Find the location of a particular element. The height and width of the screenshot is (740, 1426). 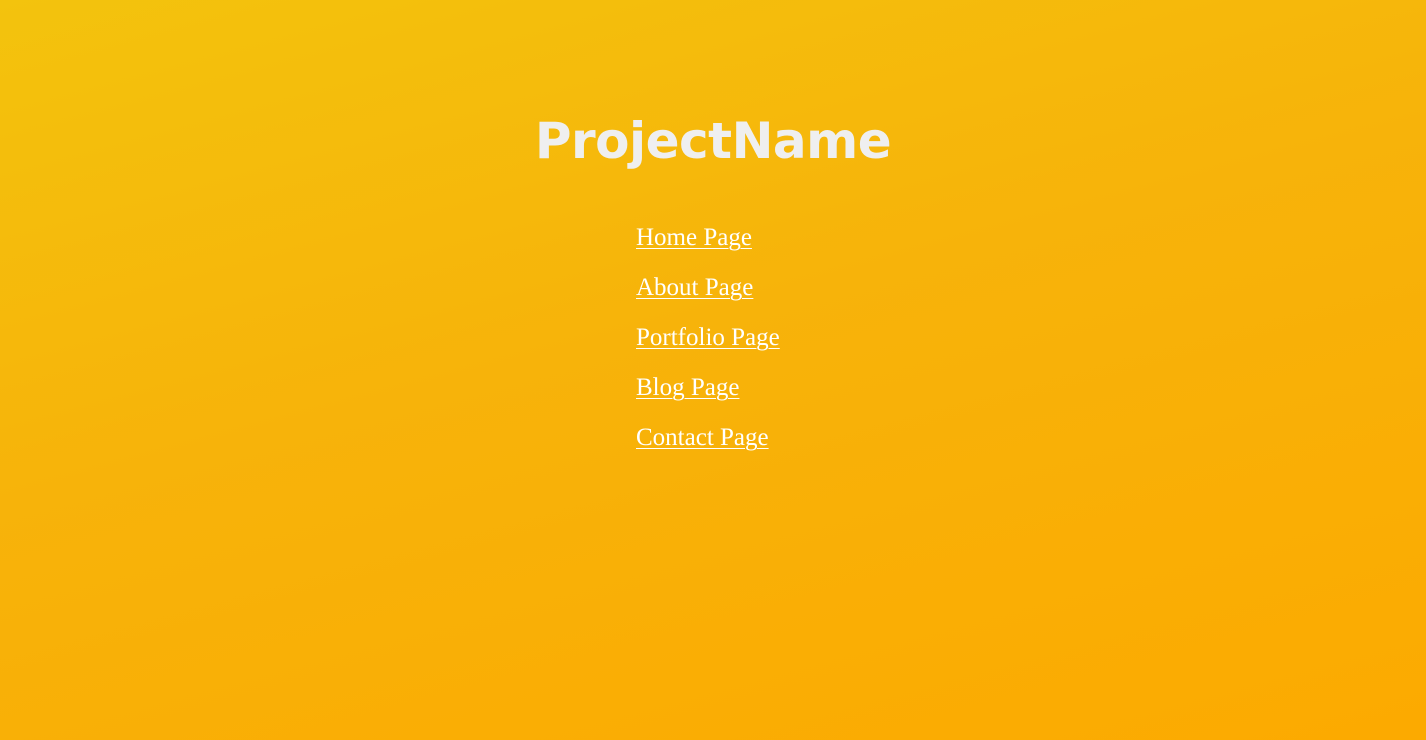

nav-item-about: About Page is located at coordinates (708, 297).